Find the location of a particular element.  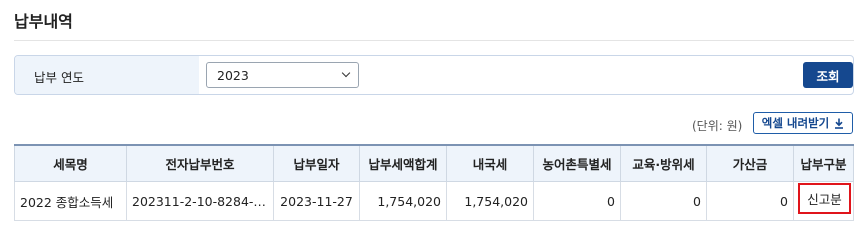

cell-tax-item: 2022 종합소득세 is located at coordinates (70, 201).